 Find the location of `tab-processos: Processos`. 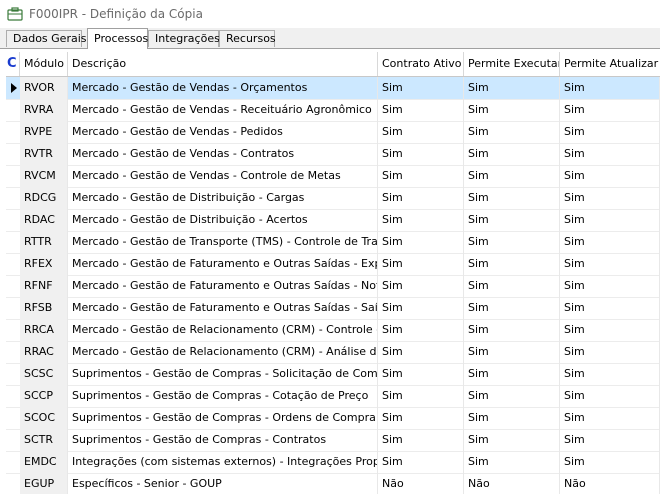

tab-processos: Processos is located at coordinates (117, 38).